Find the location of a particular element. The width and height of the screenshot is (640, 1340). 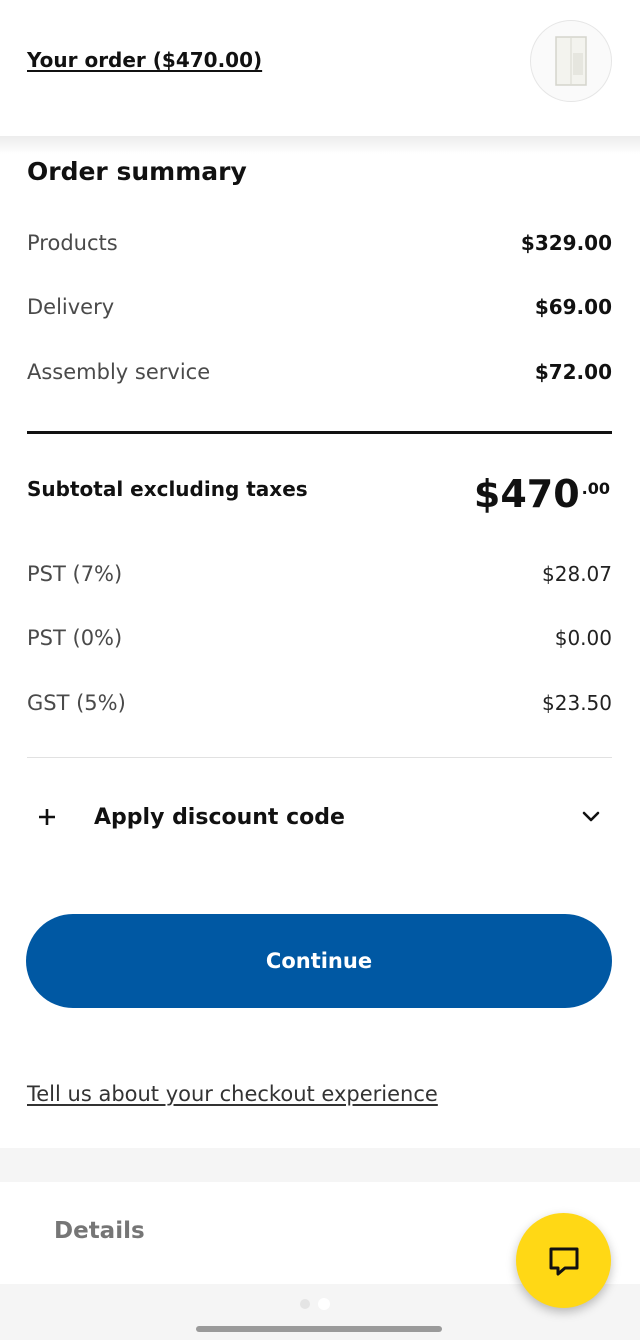

subtotal-amount: $470 is located at coordinates (526, 494).